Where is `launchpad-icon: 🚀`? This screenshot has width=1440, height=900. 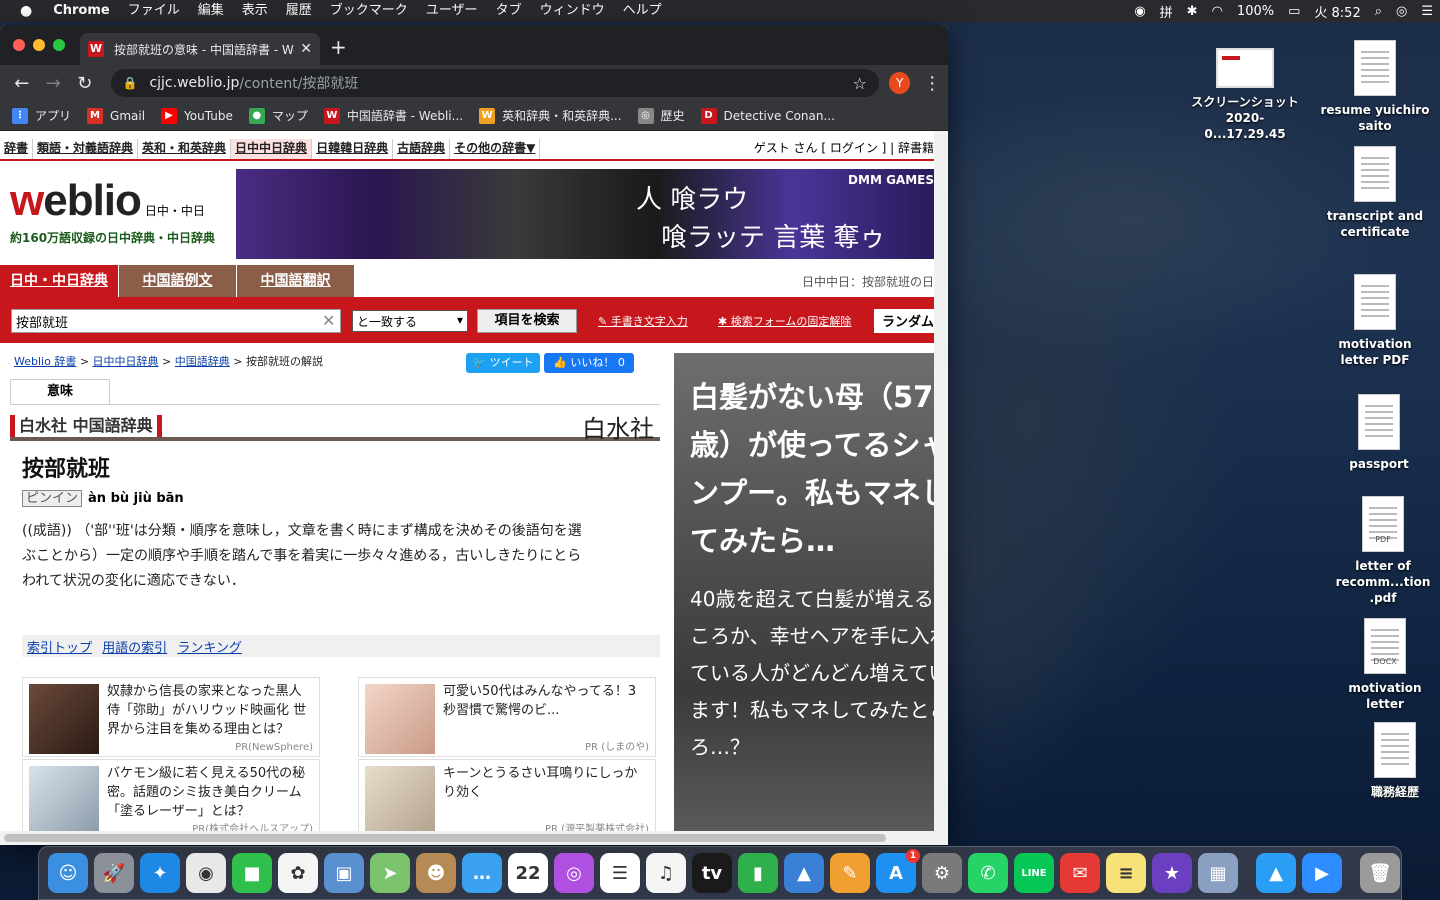 launchpad-icon: 🚀 is located at coordinates (114, 873).